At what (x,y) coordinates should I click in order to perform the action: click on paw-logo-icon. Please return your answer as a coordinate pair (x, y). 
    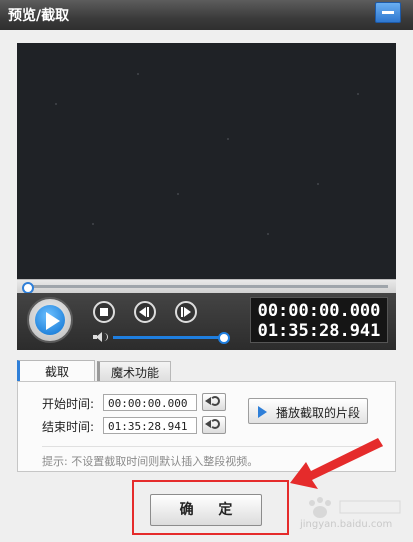
    Looking at the image, I should click on (355, 507).